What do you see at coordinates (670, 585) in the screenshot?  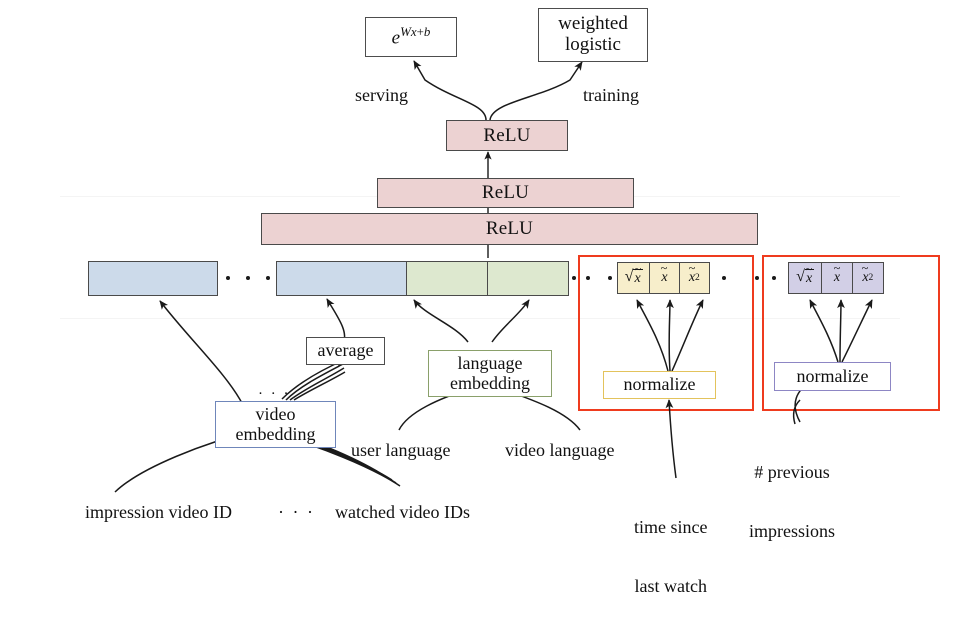 I see `time-caption-line2: last watch` at bounding box center [670, 585].